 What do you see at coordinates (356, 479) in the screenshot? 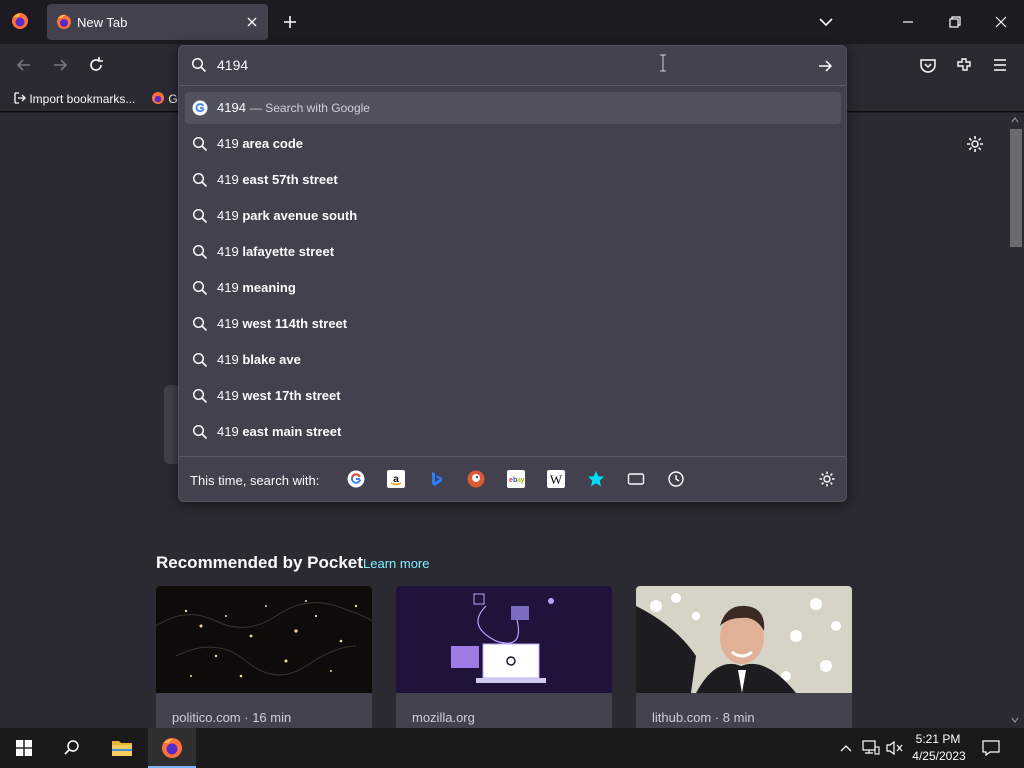
I see `google-engine-icon` at bounding box center [356, 479].